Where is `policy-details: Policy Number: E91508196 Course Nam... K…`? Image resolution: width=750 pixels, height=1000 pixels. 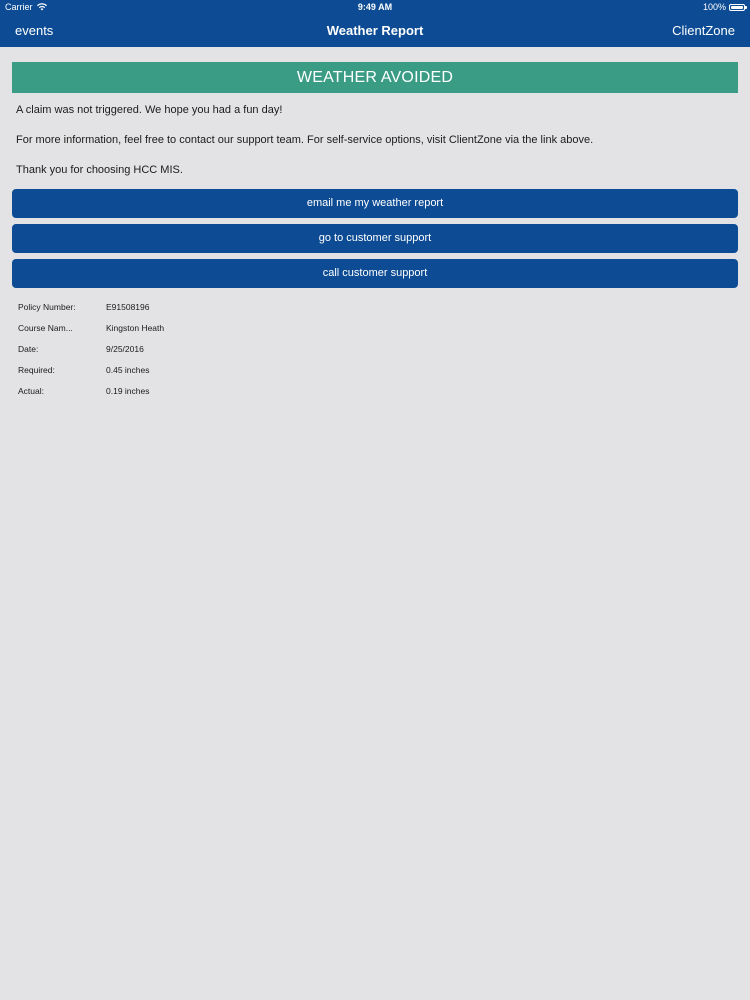 policy-details: Policy Number: E91508196 Course Nam... K… is located at coordinates (168, 354).